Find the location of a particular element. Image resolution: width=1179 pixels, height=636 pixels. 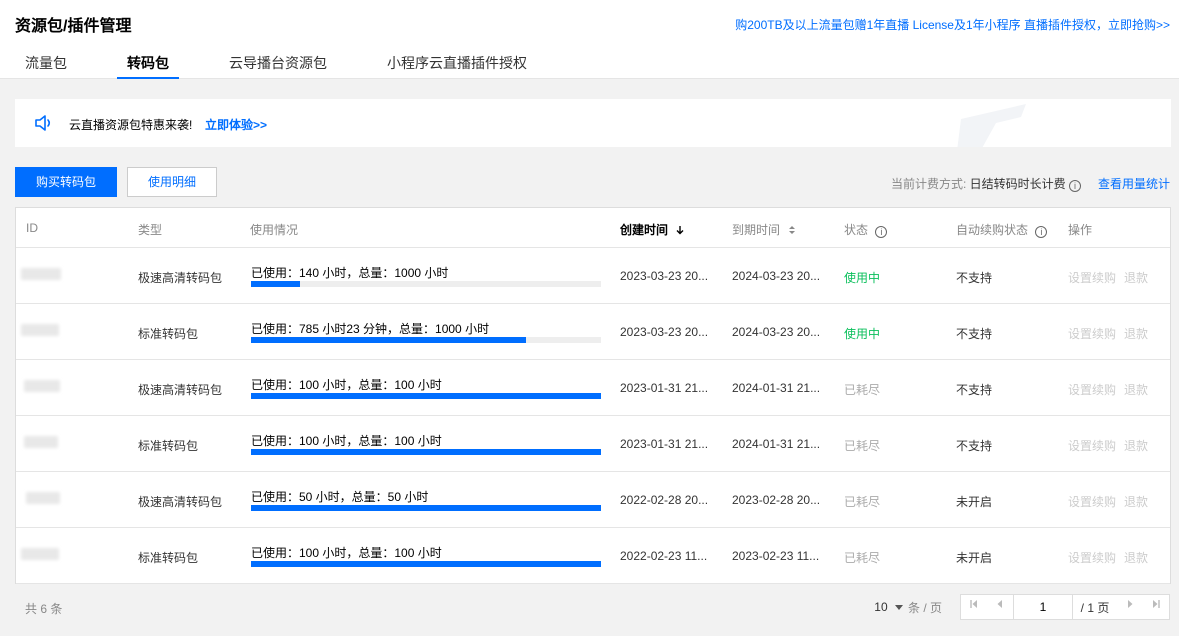

column-ops: 操作 is located at coordinates (1080, 230).